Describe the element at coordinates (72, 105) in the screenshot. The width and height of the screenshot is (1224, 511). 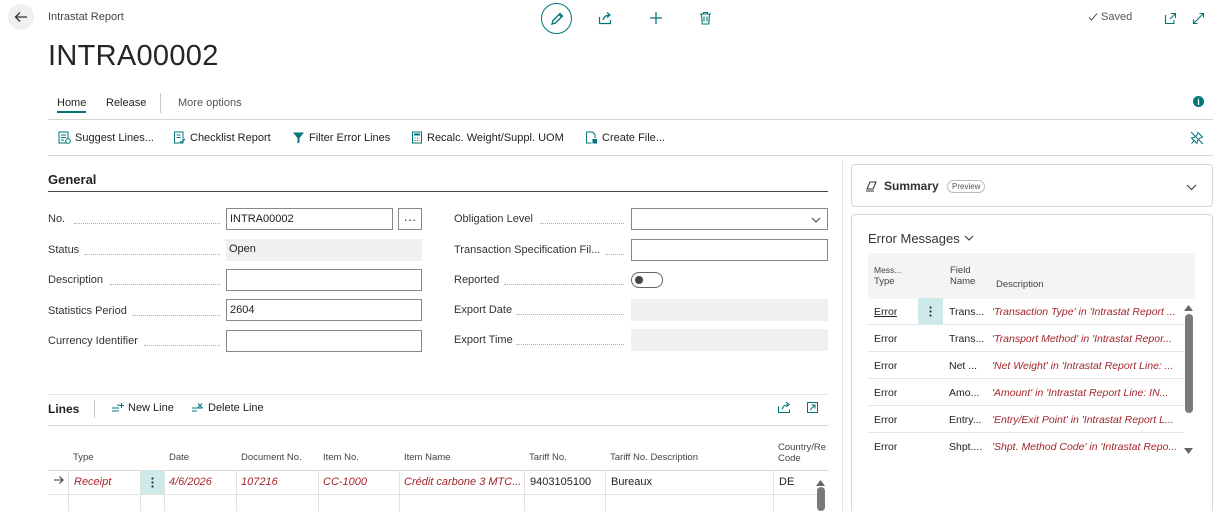
I see `tab-home: Home` at that location.